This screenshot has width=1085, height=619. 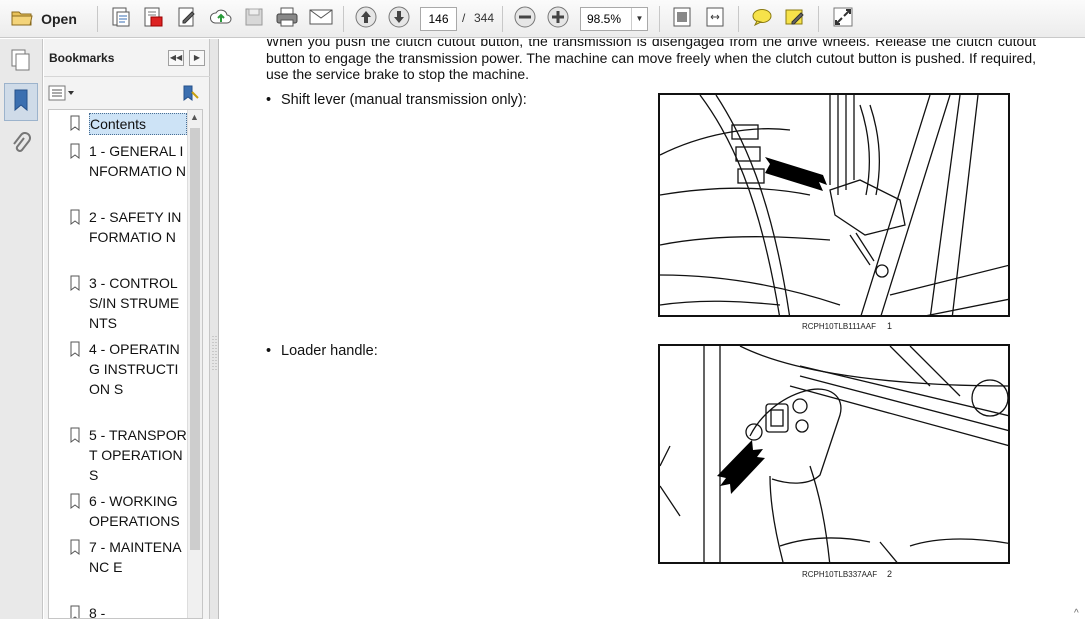 I want to click on fit-page-icon, so click(x=682, y=19).